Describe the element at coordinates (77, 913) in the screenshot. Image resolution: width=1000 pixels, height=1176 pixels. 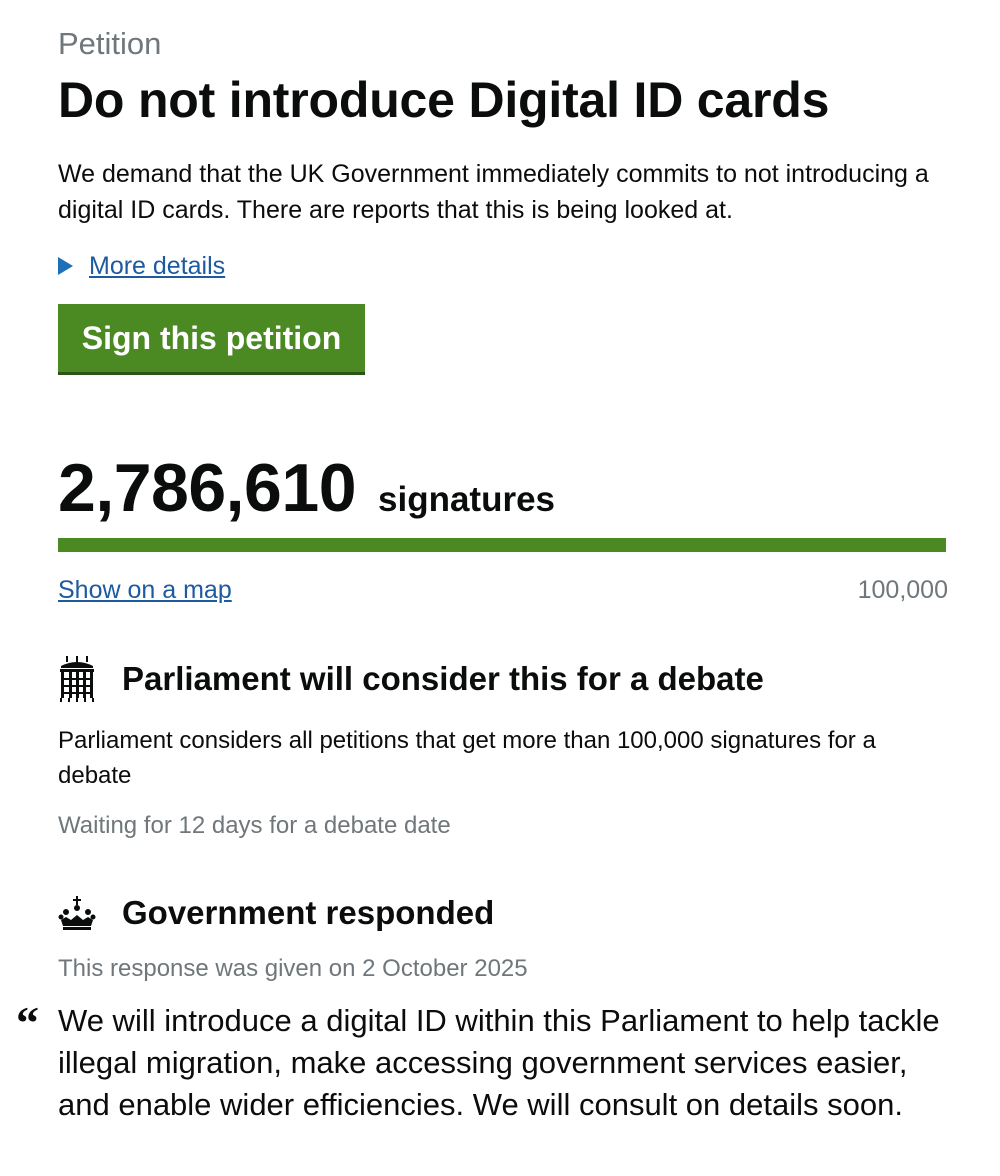
I see `crown-icon` at that location.